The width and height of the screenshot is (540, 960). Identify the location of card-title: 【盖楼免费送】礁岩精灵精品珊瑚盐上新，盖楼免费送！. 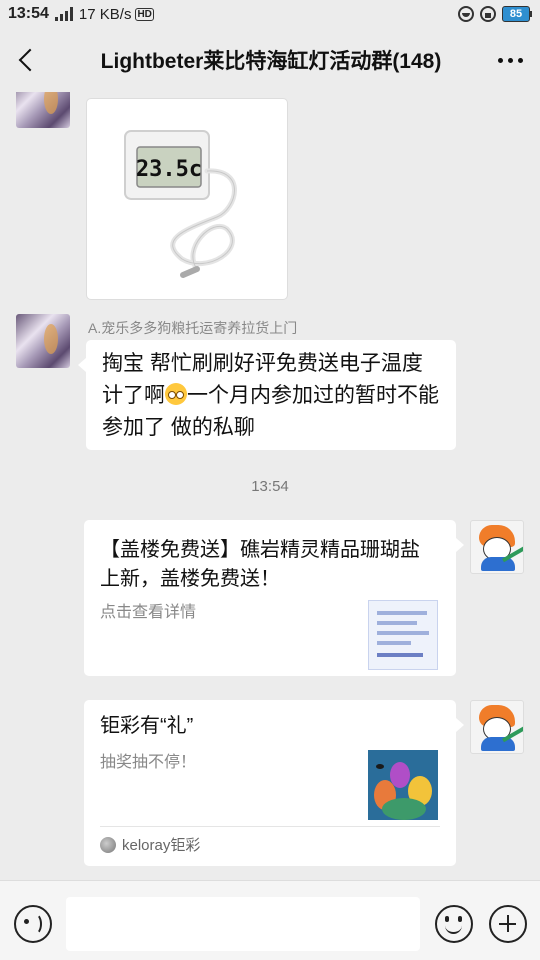
(260, 564).